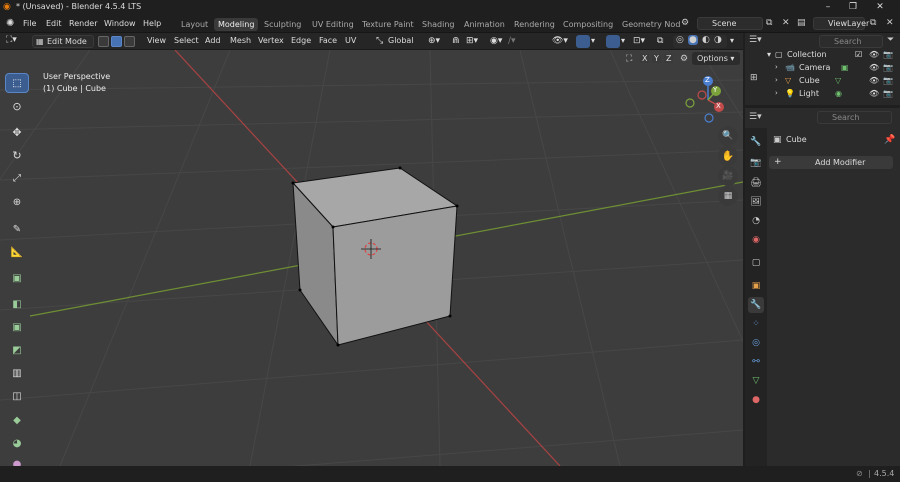 The width and height of the screenshot is (900, 482). Describe the element at coordinates (560, 41) in the screenshot. I see `visibility-icon: 👁▾` at that location.